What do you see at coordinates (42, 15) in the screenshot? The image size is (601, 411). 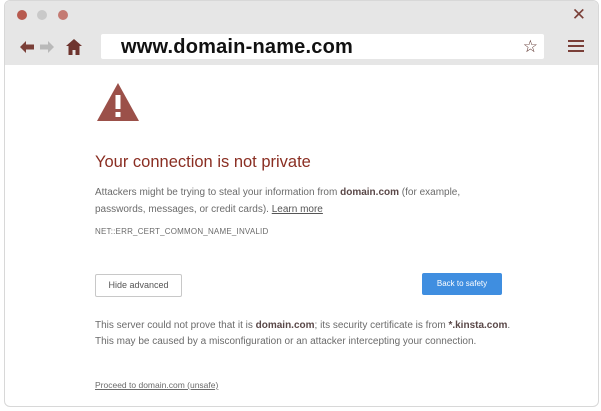 I see `minimize-window-dot` at bounding box center [42, 15].